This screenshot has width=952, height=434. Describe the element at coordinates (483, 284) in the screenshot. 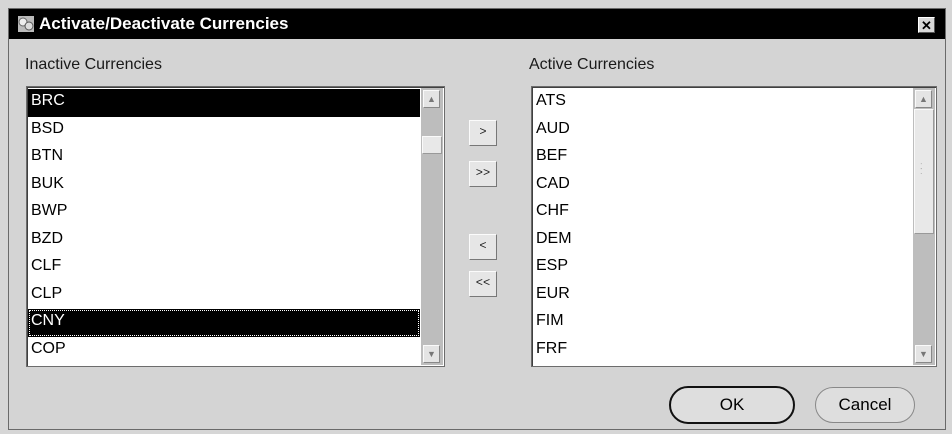

I see `move-all-left-button: <<` at that location.